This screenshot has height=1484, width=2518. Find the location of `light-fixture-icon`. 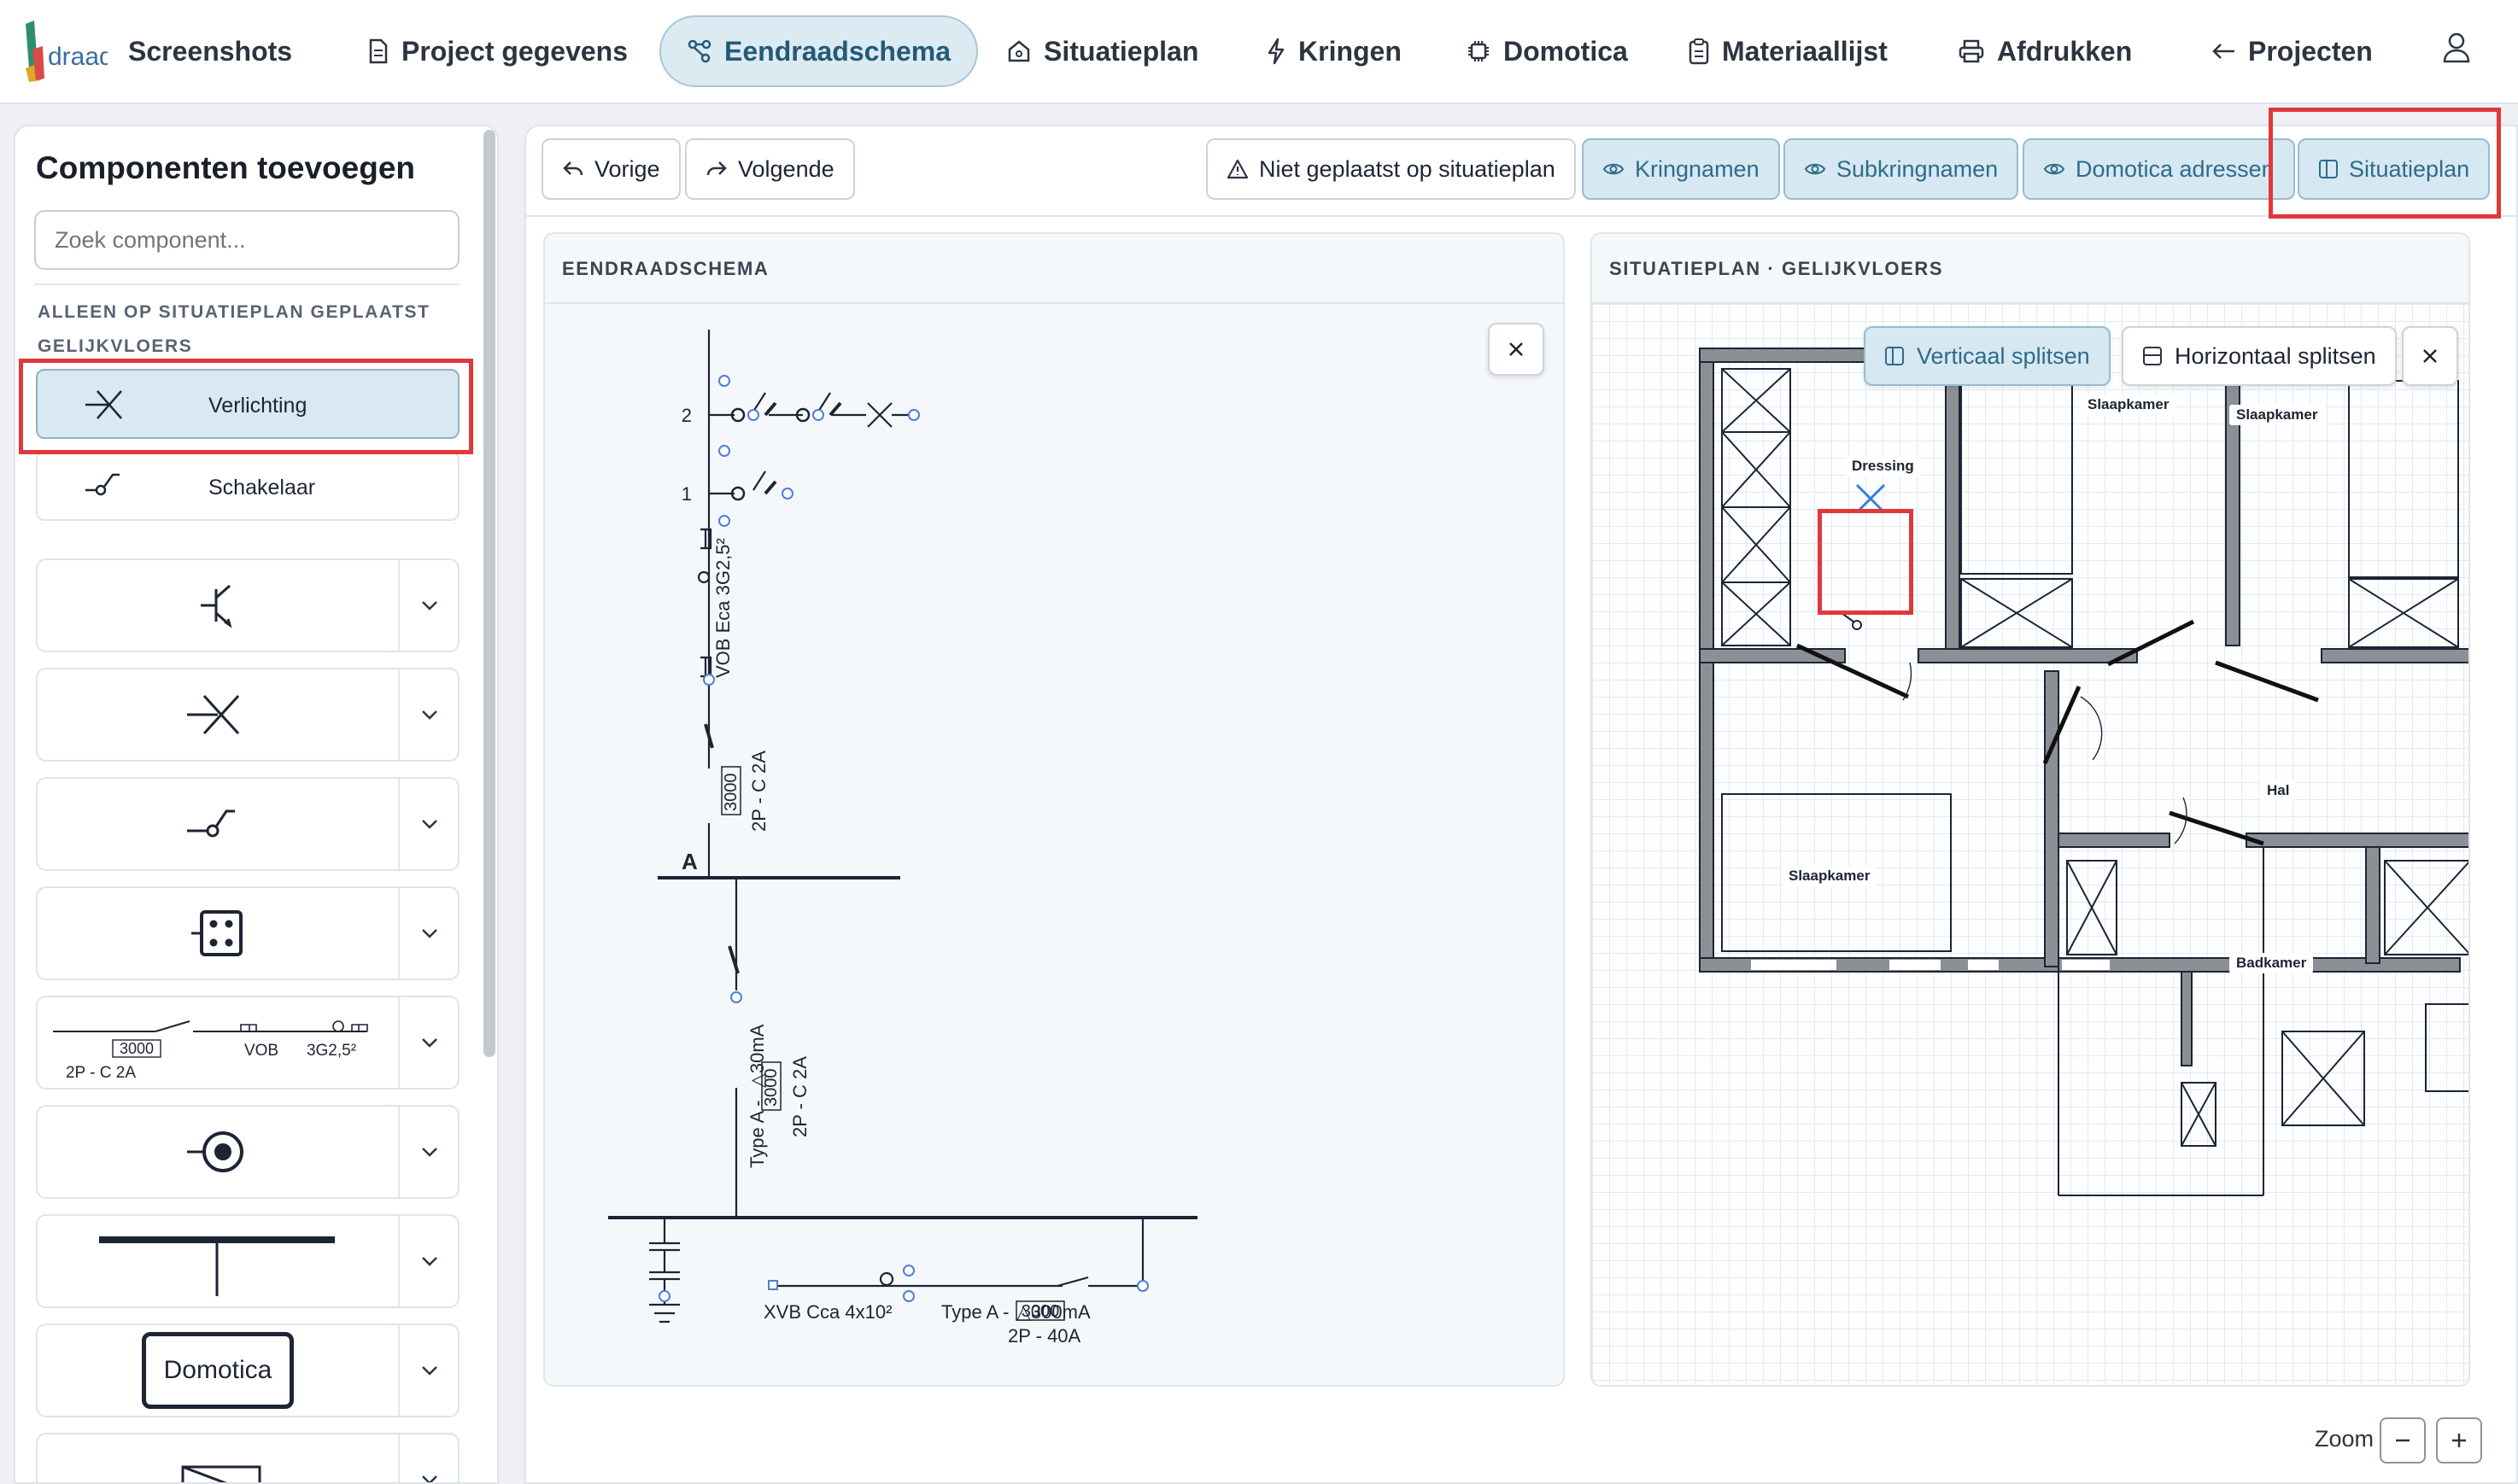

light-fixture-icon is located at coordinates (110, 405).